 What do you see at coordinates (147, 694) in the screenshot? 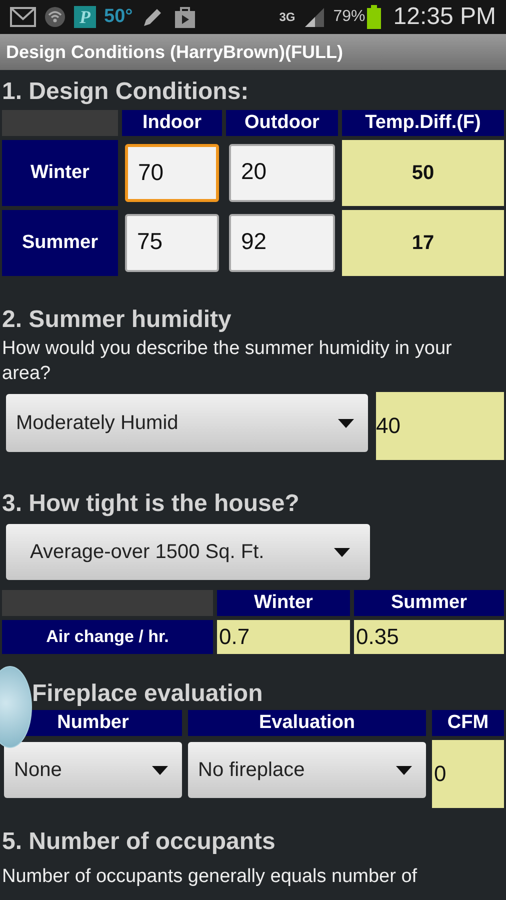
I see `section-heading: Fireplace evaluation` at bounding box center [147, 694].